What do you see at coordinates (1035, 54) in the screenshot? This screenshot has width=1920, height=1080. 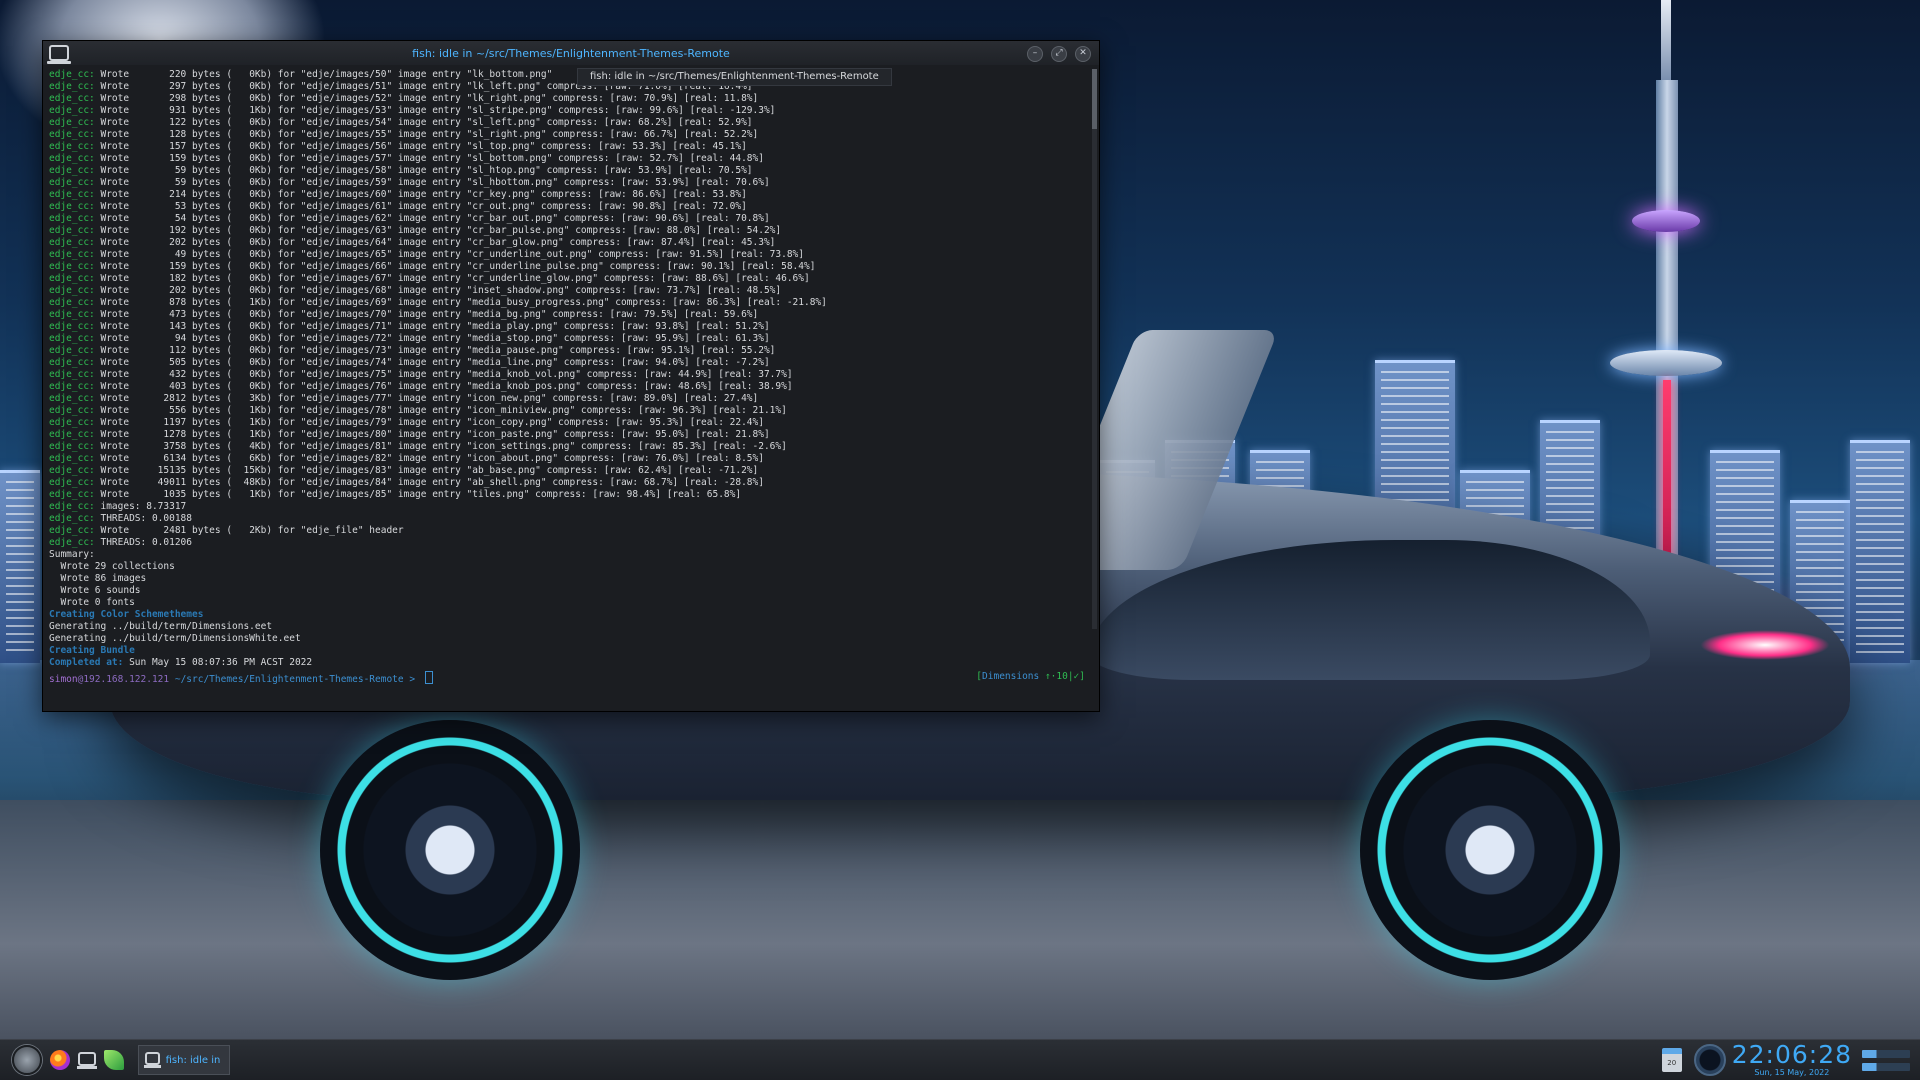 I see `minimize-button: –` at bounding box center [1035, 54].